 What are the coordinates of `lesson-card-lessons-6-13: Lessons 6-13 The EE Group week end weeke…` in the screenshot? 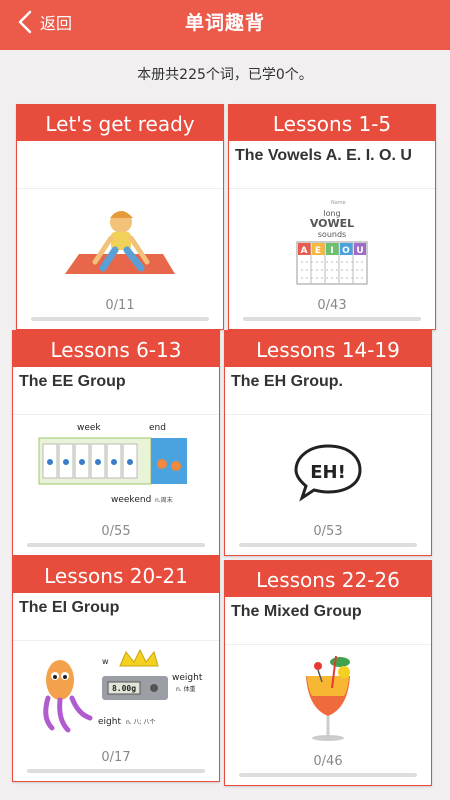 It's located at (116, 443).